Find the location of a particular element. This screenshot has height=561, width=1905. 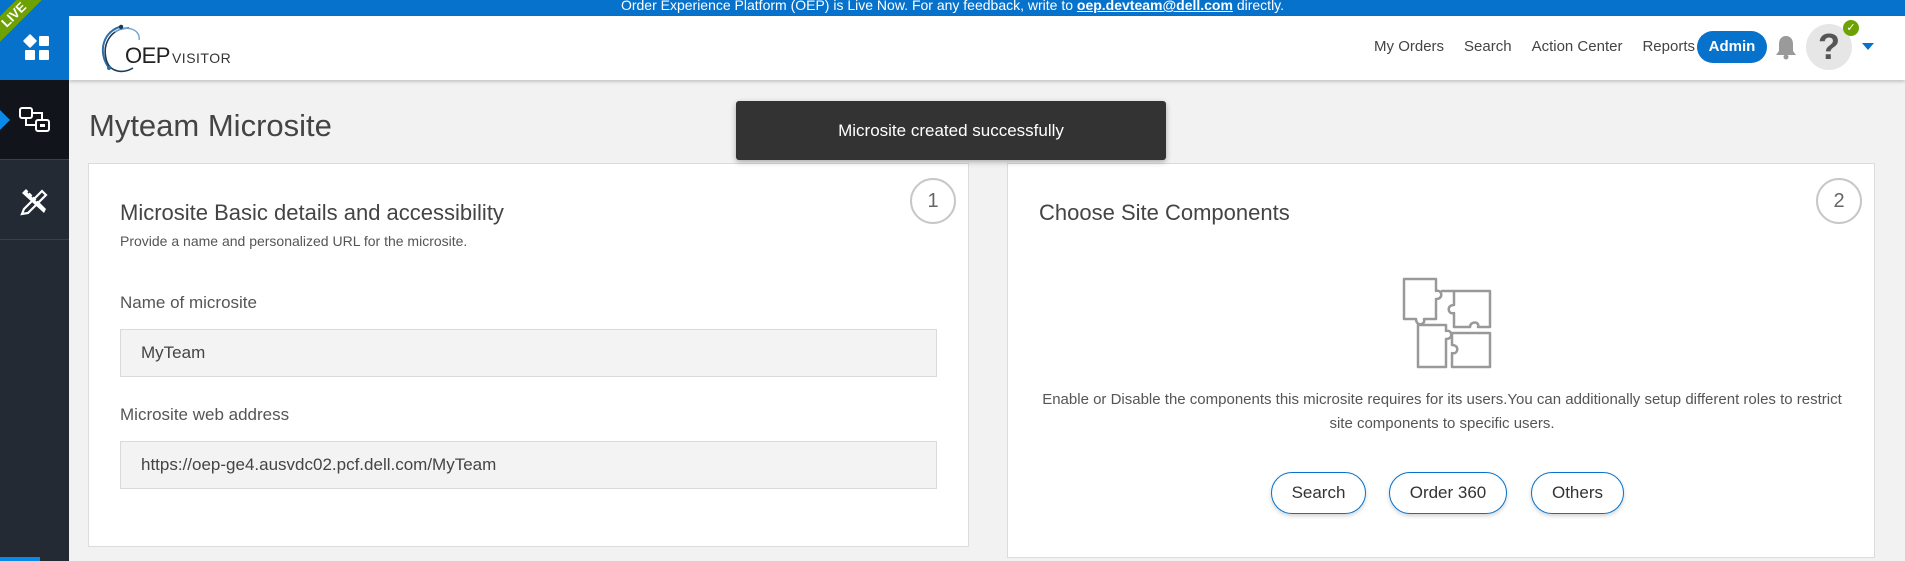

card-title: Choose Site Components is located at coordinates (1164, 212).